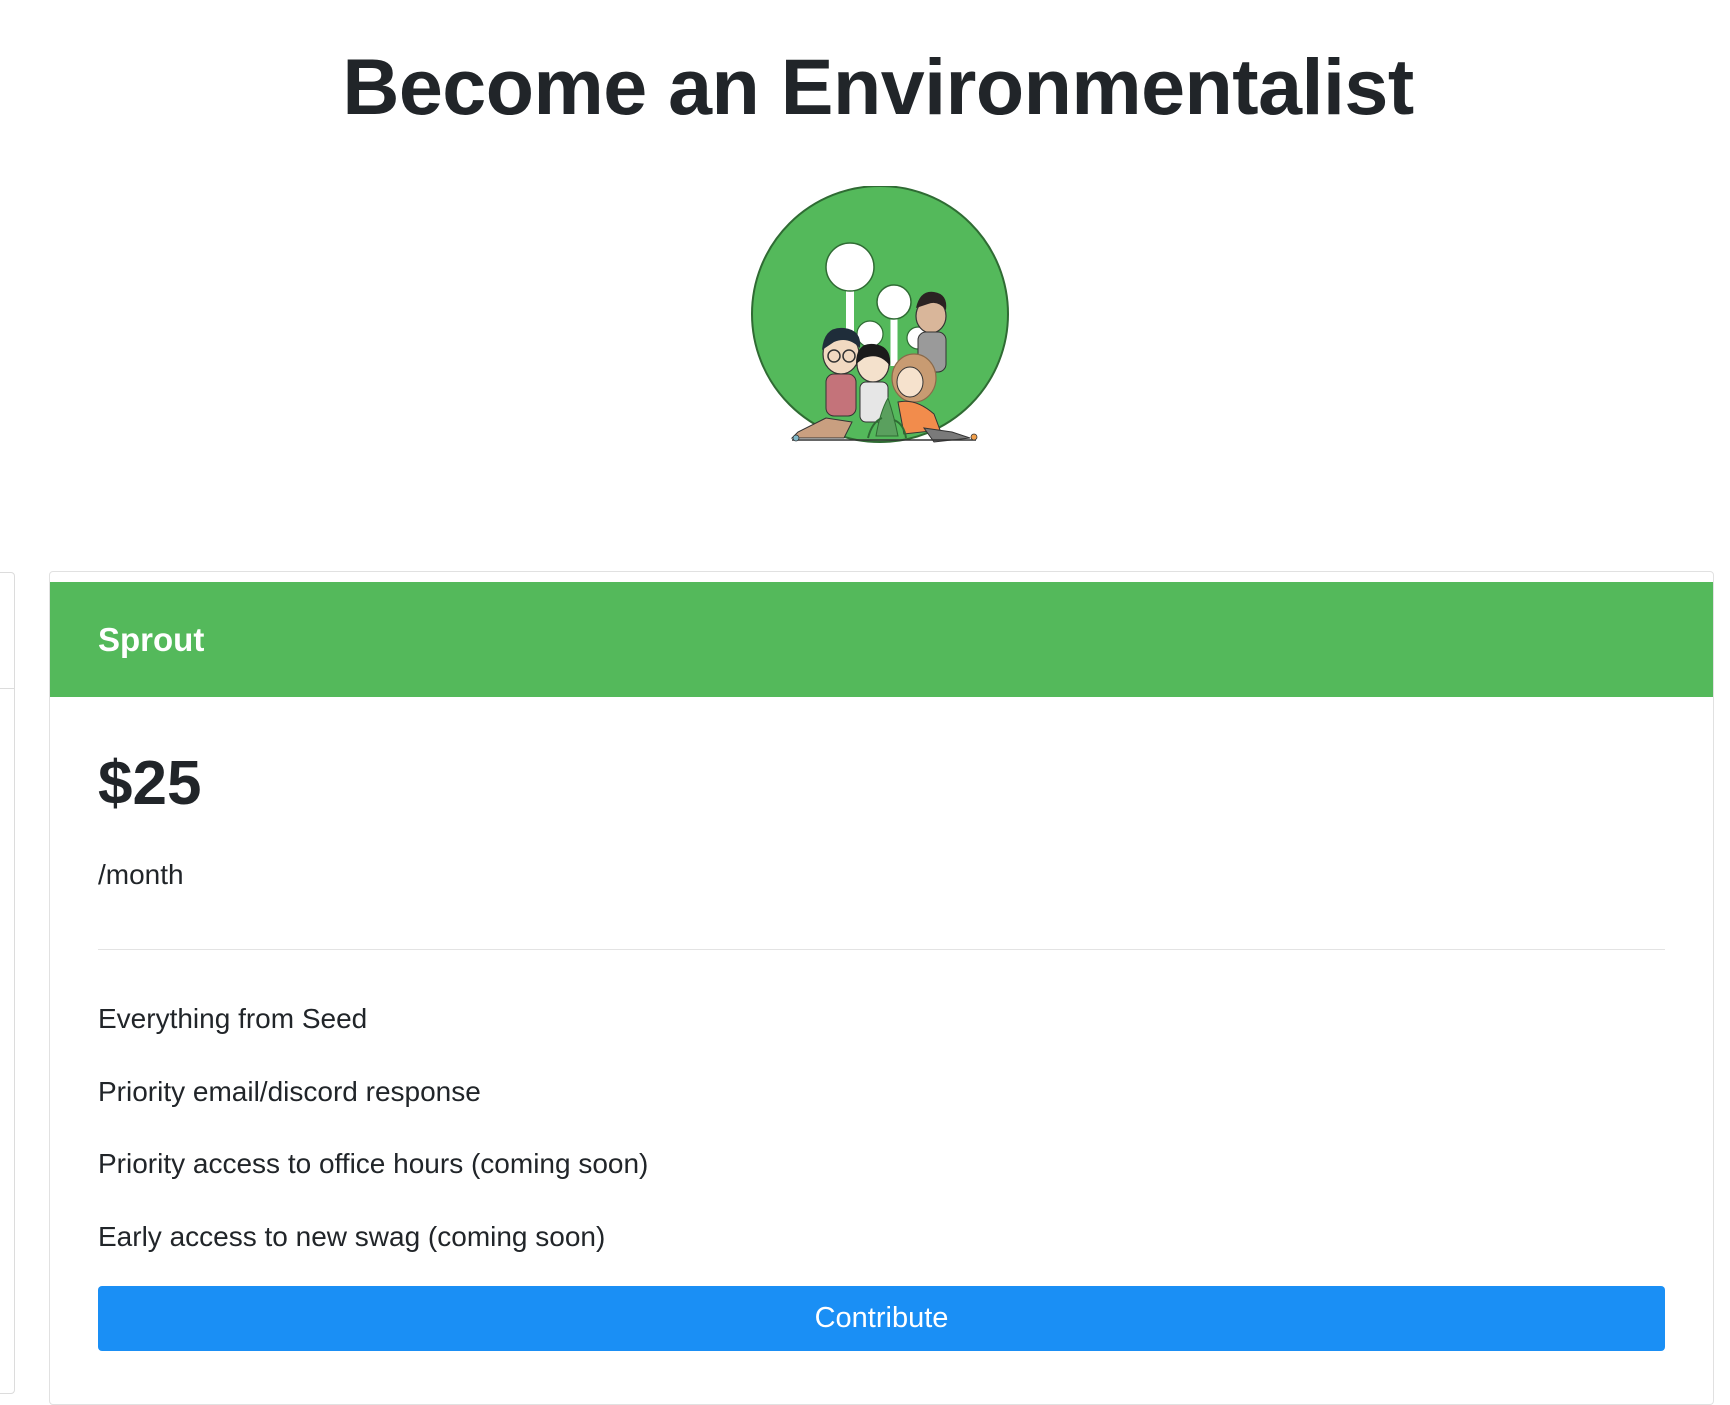 The width and height of the screenshot is (1730, 1405). I want to click on tier-price: $25, so click(150, 783).